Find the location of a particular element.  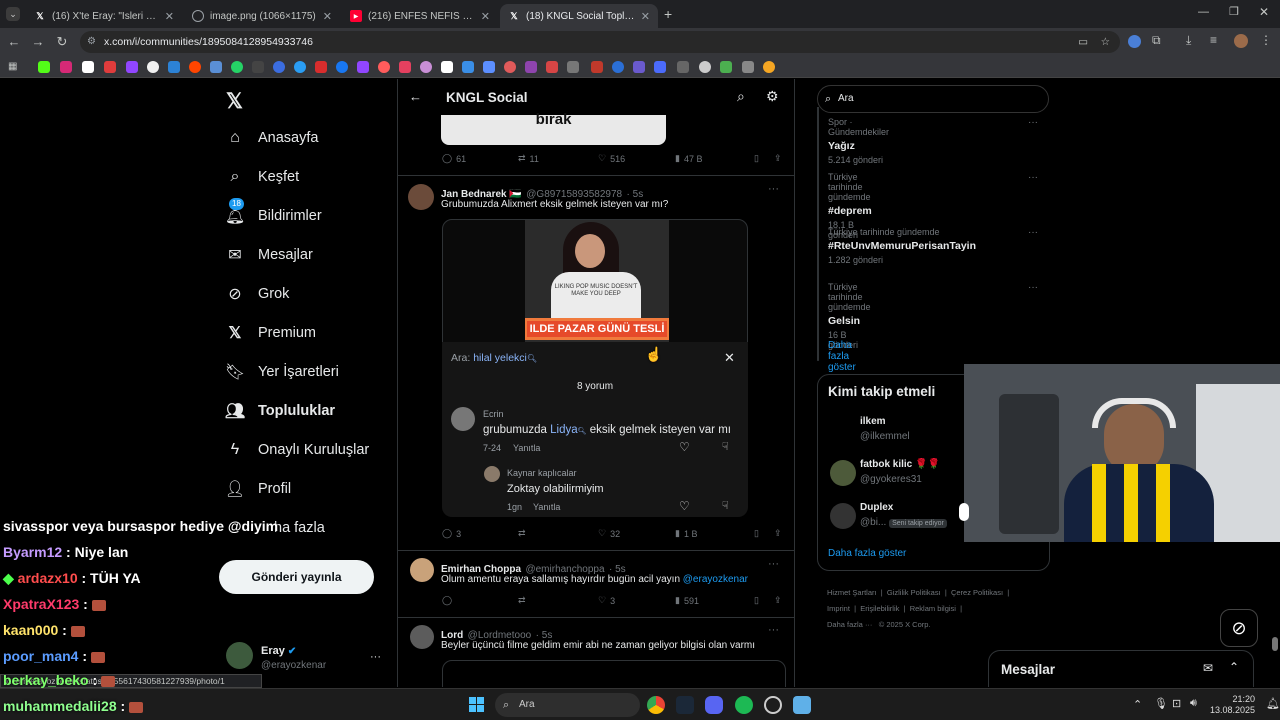

spotify-icon is located at coordinates (744, 705).